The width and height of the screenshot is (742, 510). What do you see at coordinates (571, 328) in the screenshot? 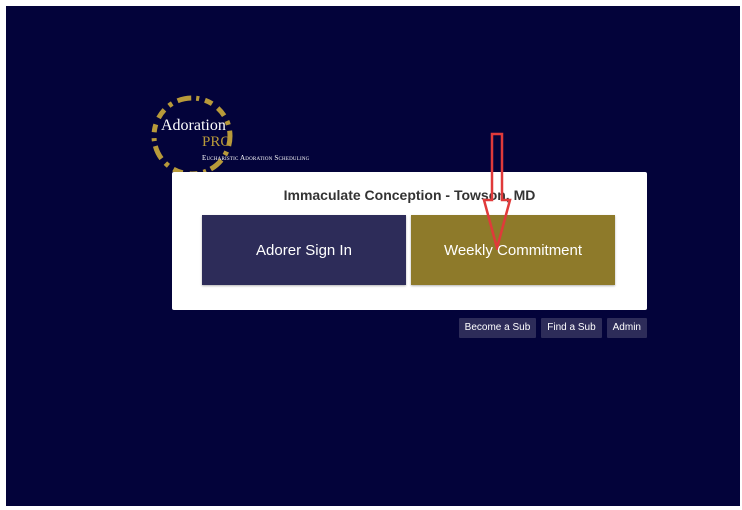
I see `find-a-sub-button: Find a Sub` at bounding box center [571, 328].